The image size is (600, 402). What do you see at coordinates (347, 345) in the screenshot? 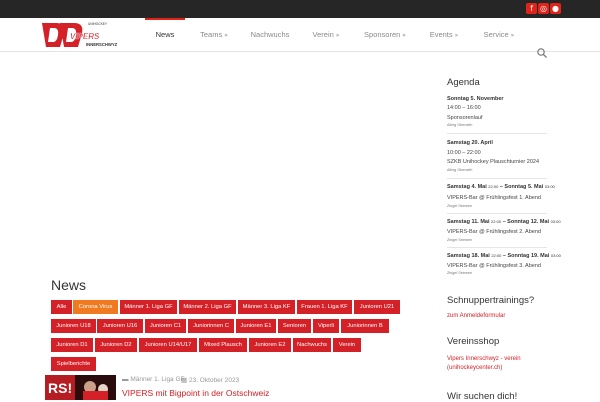
I see `filter-chip: Verein` at bounding box center [347, 345].